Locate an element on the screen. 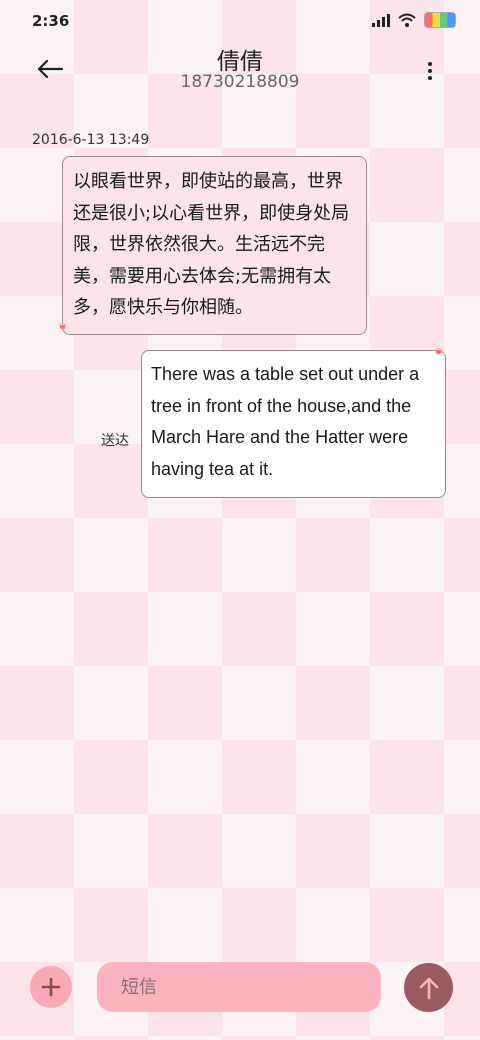 The width and height of the screenshot is (480, 1040). arrow-up-icon is located at coordinates (428, 988).